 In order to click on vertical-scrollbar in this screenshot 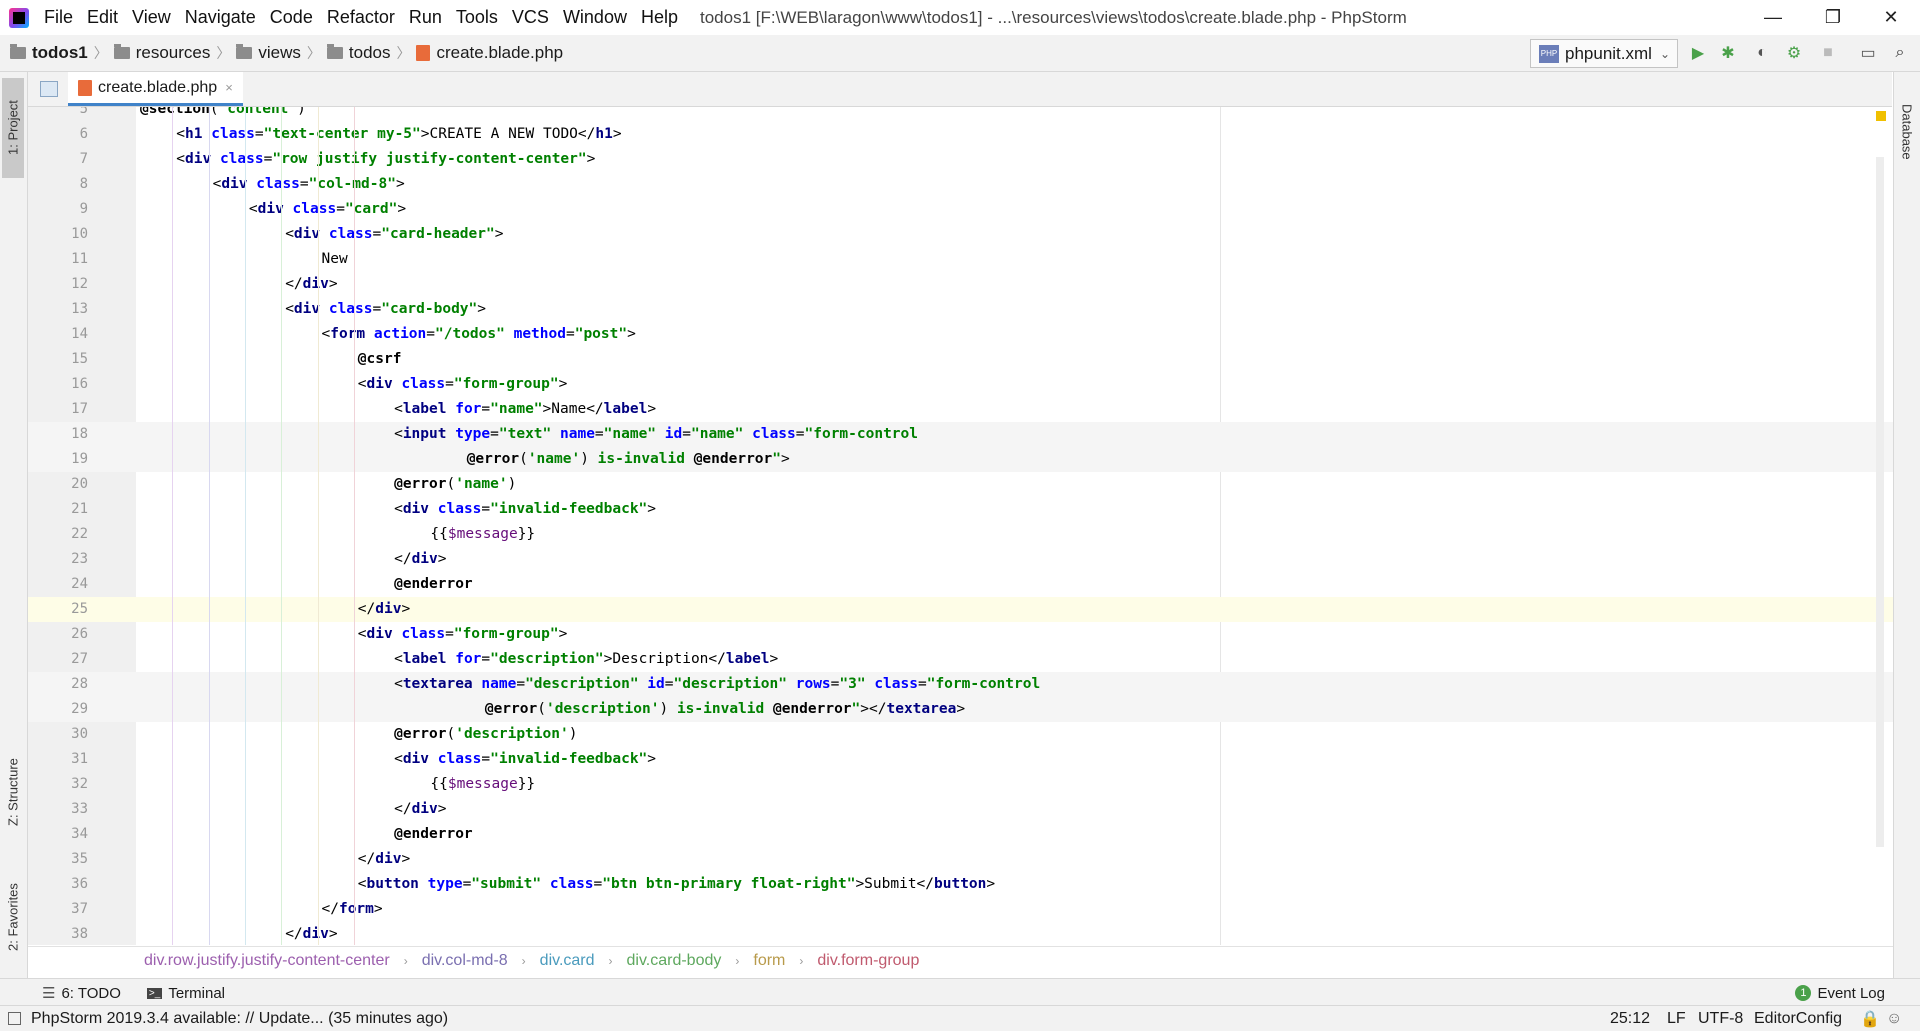, I will do `click(1880, 502)`.